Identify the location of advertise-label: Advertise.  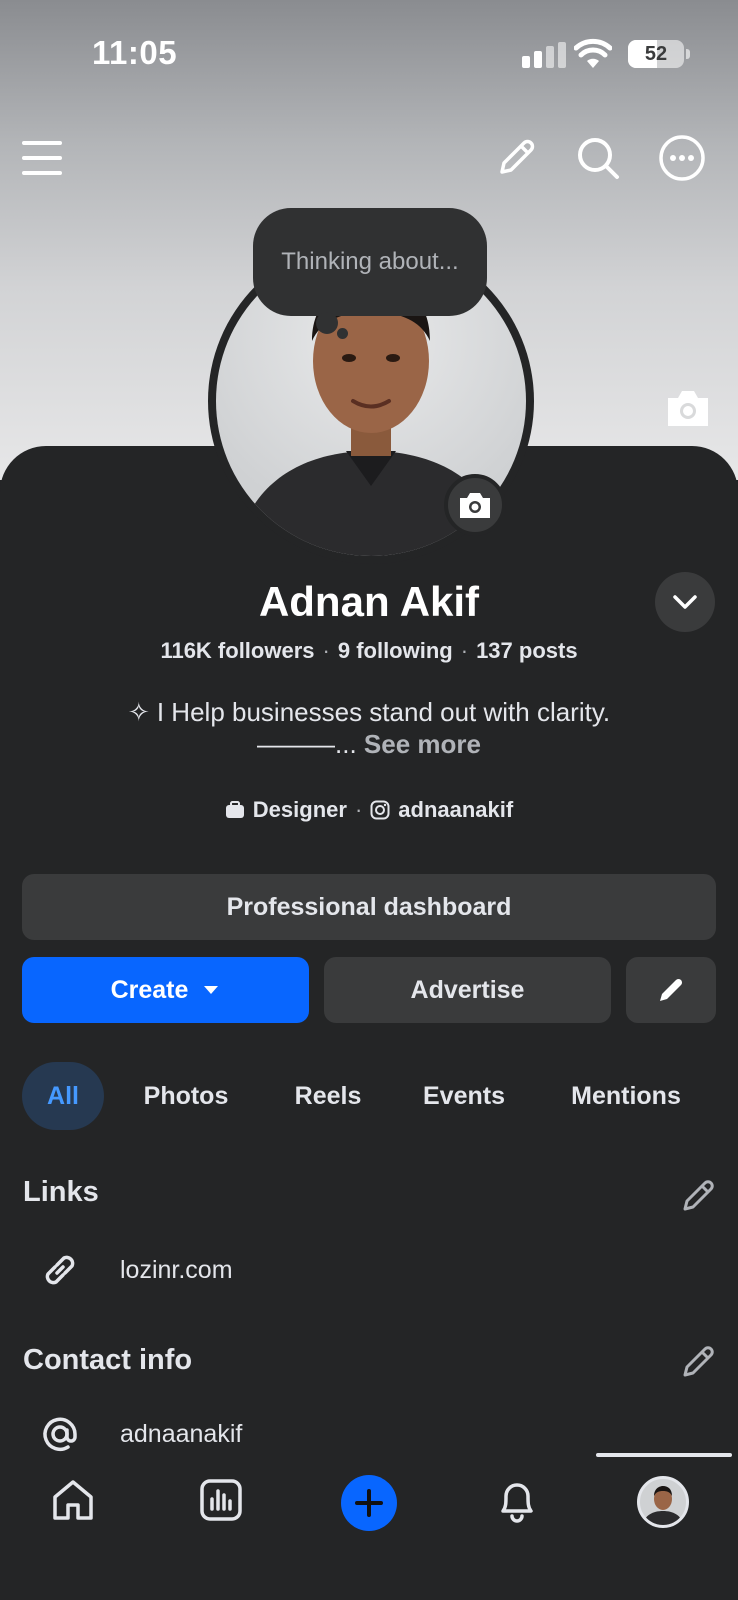
(467, 989).